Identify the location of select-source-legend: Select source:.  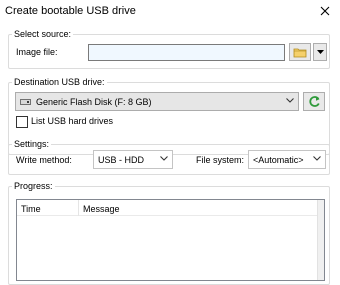
(43, 34).